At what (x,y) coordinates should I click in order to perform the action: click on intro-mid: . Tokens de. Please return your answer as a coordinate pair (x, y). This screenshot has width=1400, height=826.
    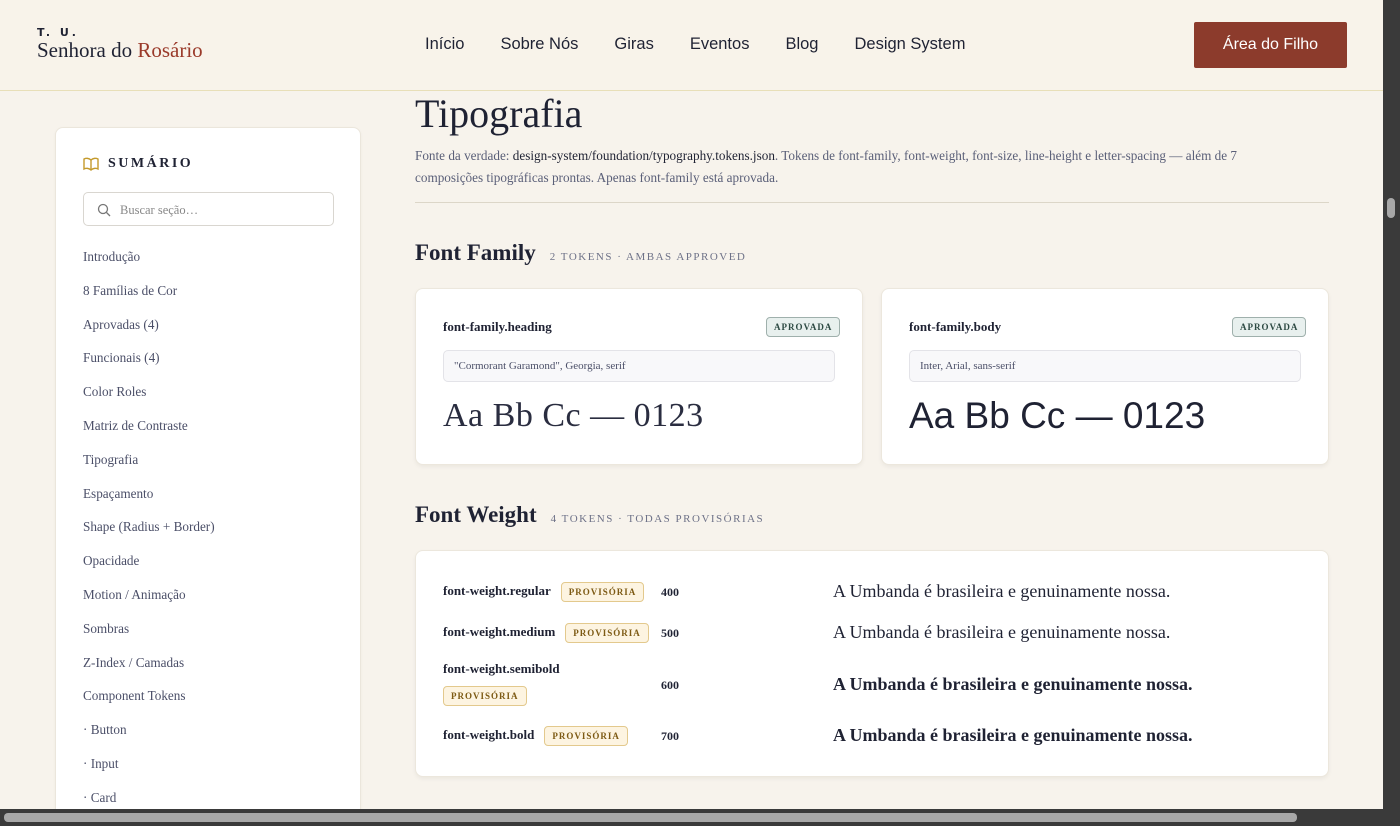
    Looking at the image, I should click on (806, 155).